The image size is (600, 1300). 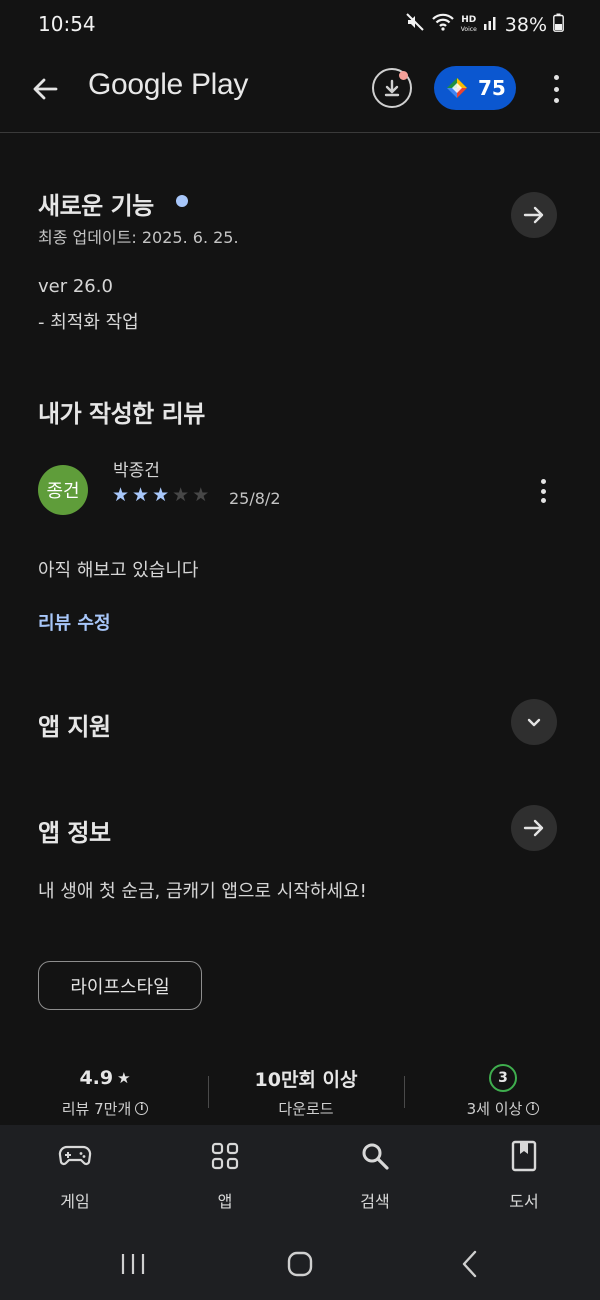 What do you see at coordinates (136, 471) in the screenshot?
I see `reviewer-name: 박종건` at bounding box center [136, 471].